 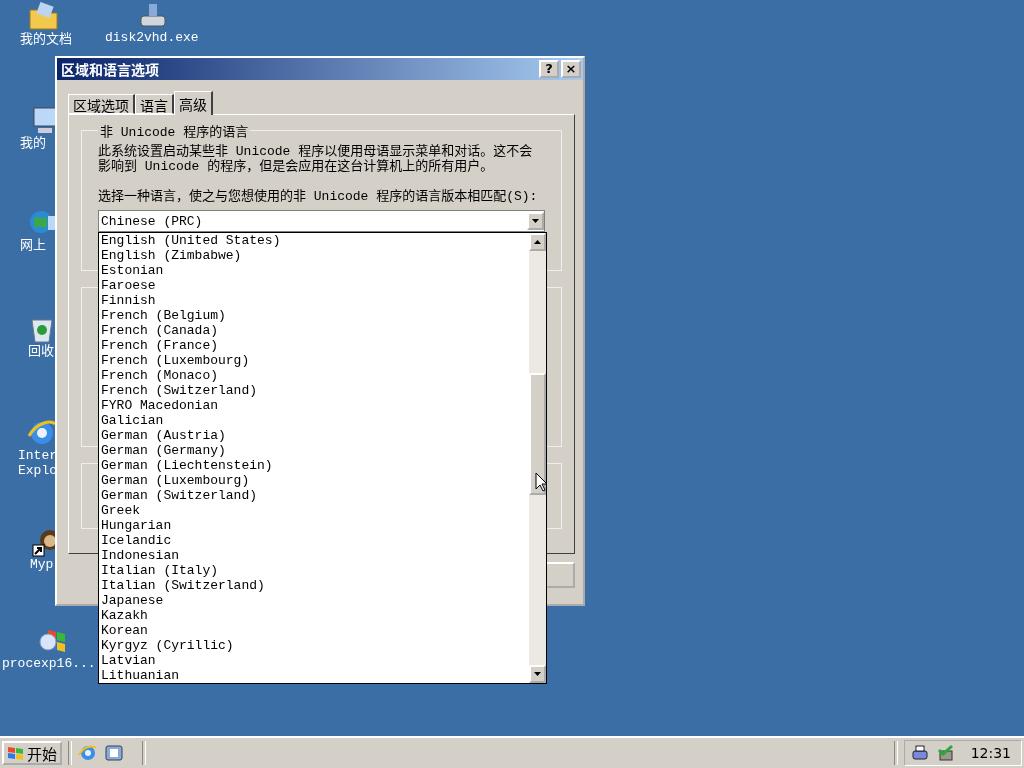 I want to click on scroll-down-button, so click(x=537, y=674).